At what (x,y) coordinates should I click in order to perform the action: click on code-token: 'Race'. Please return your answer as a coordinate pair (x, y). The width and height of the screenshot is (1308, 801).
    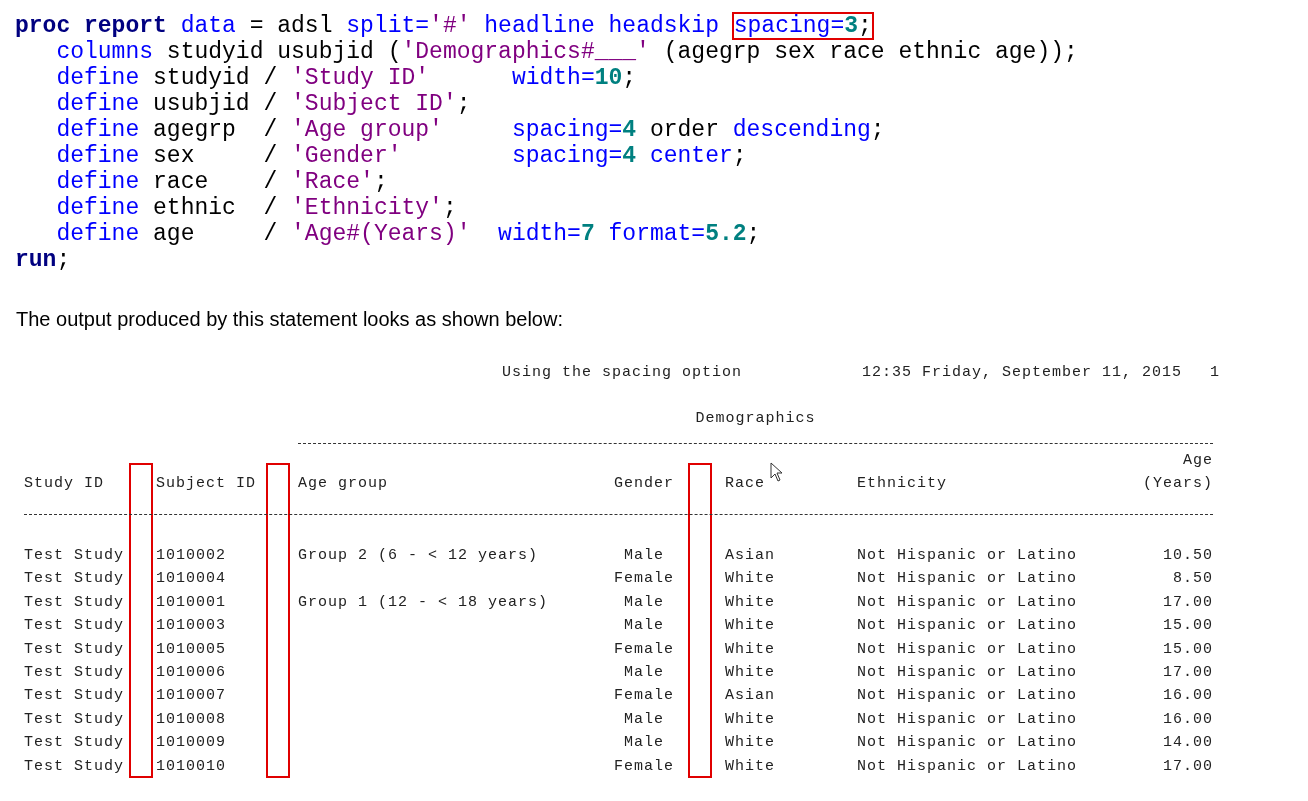
    Looking at the image, I should click on (332, 182).